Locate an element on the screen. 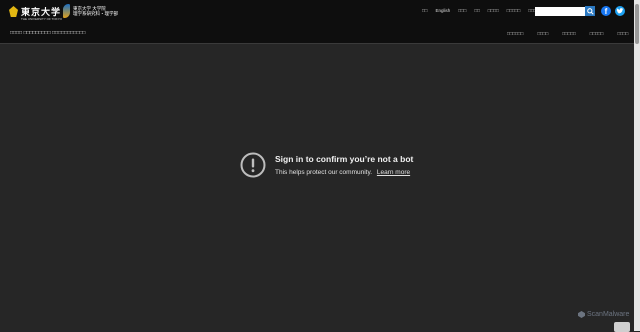 The height and width of the screenshot is (332, 640). twitter-icon is located at coordinates (620, 11).